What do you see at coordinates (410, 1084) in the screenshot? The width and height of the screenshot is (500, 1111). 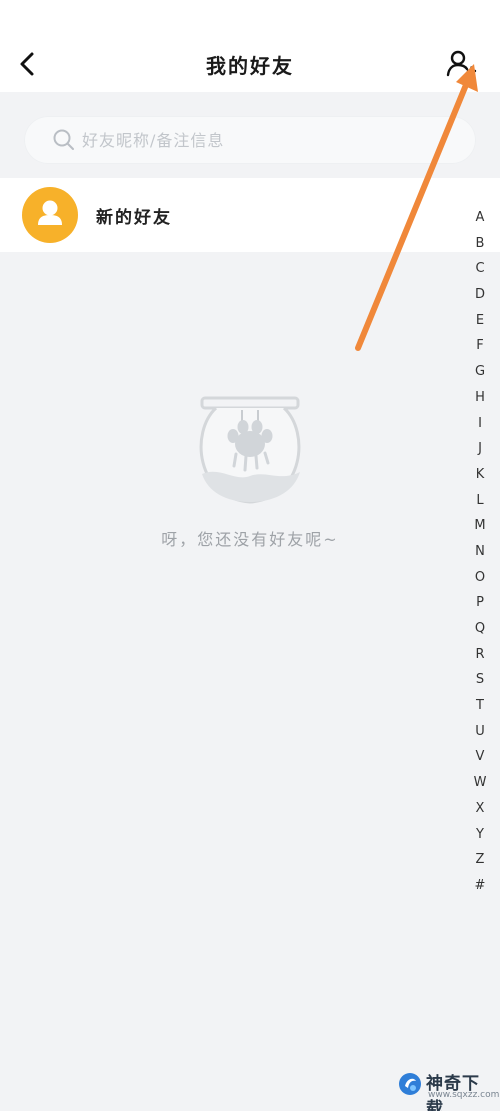 I see `watermark-logo-icon` at bounding box center [410, 1084].